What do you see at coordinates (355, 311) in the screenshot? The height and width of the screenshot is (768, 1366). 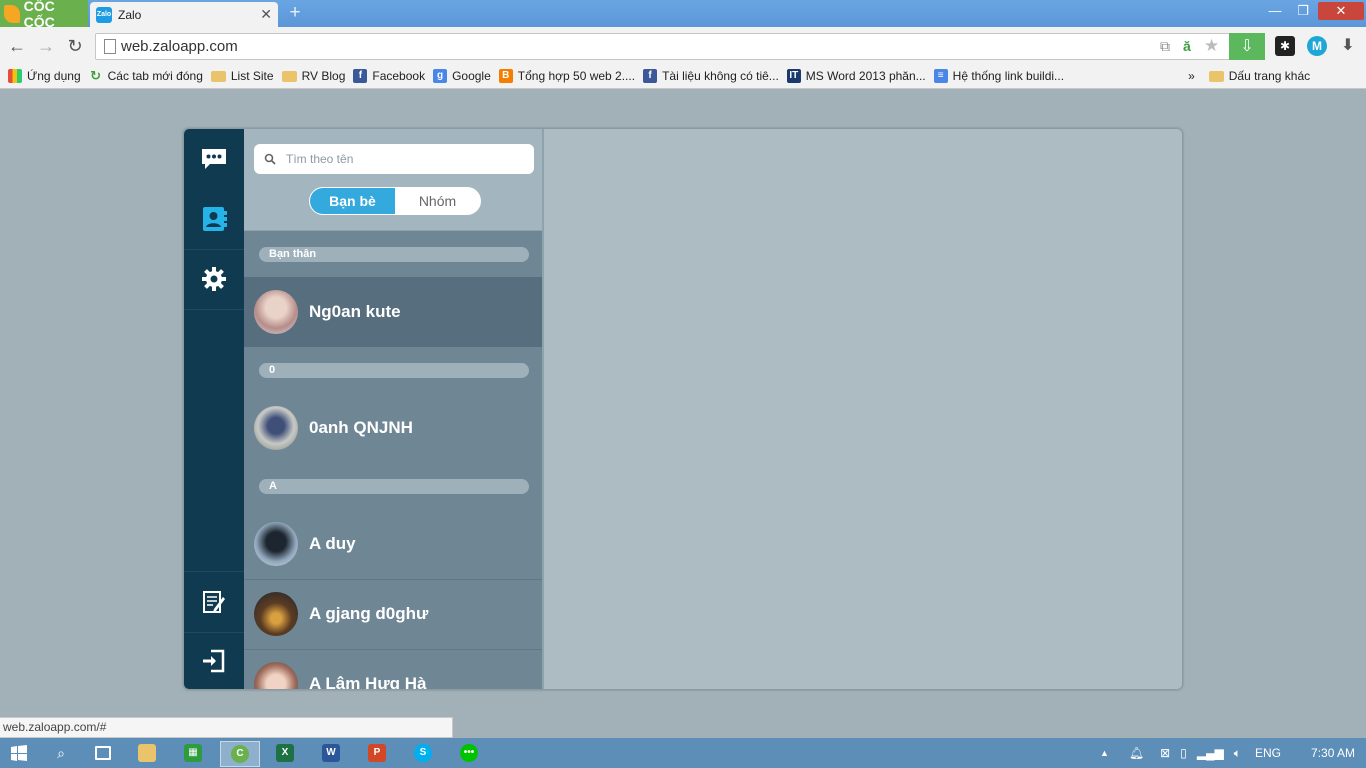 I see `contact-name: Ng0an kute` at bounding box center [355, 311].